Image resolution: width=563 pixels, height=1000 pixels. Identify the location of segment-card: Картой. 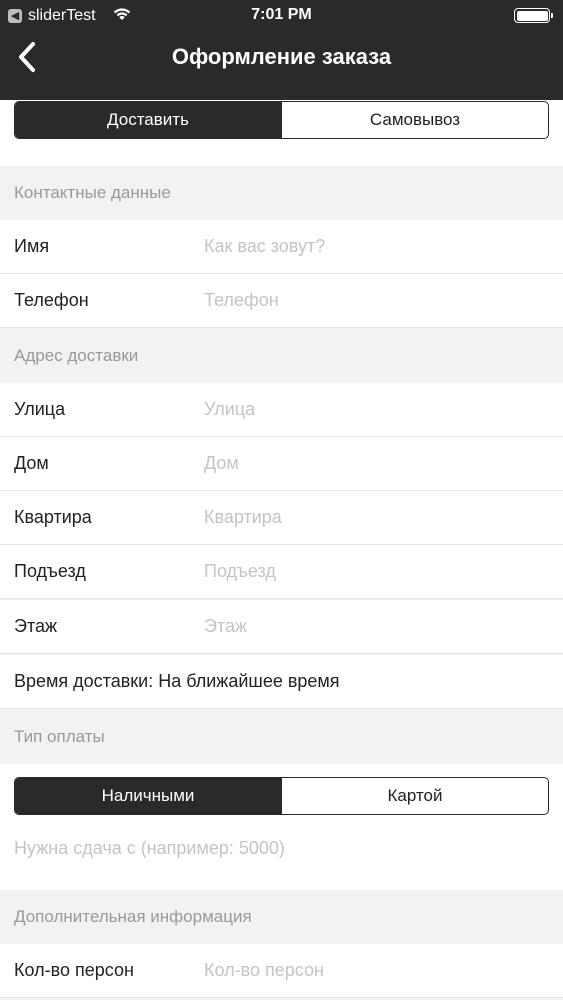
(414, 796).